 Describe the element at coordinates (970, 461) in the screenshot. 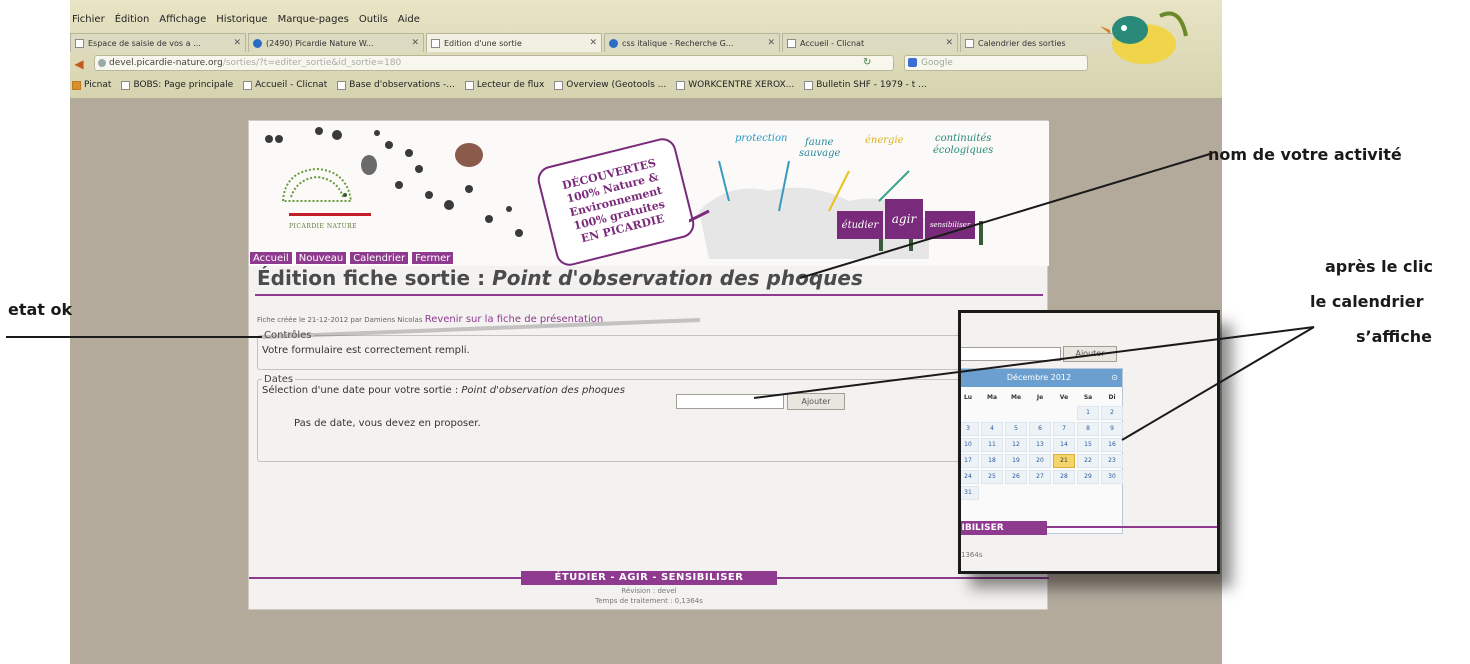

I see `calendar-day: 17` at that location.